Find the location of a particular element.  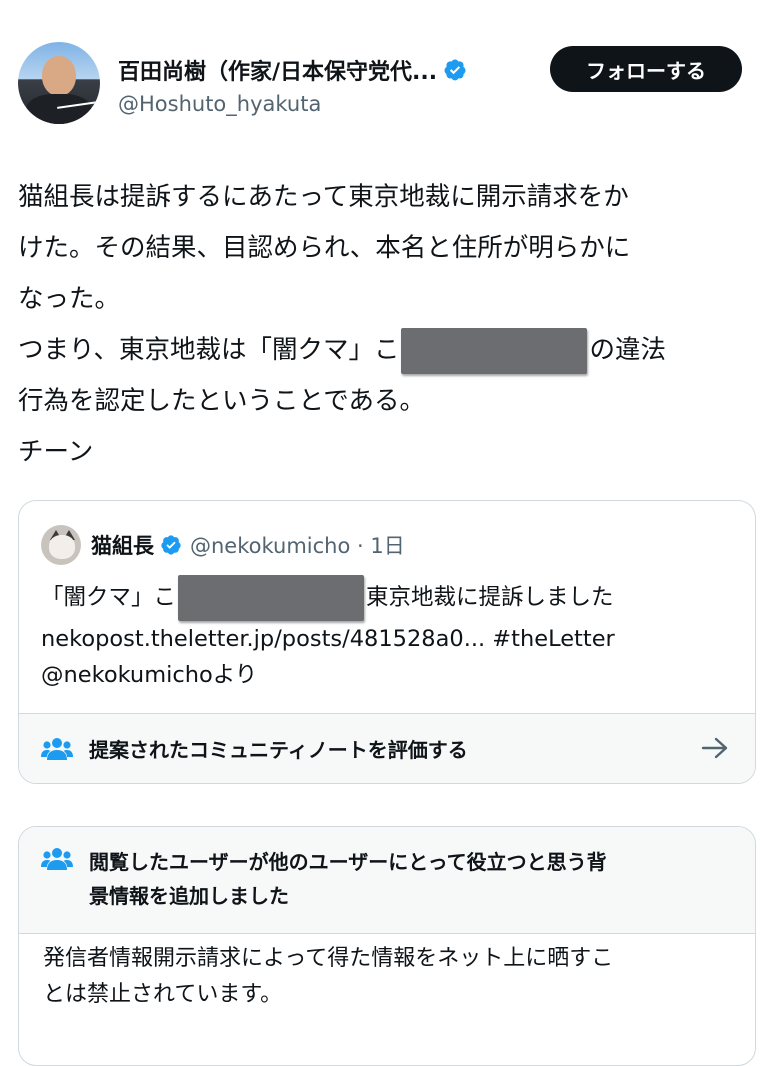

community-note-title: 閲覧したユーザーが他のユーザーにとって役立つと思う背 景情報を追加しました is located at coordinates (409, 879).